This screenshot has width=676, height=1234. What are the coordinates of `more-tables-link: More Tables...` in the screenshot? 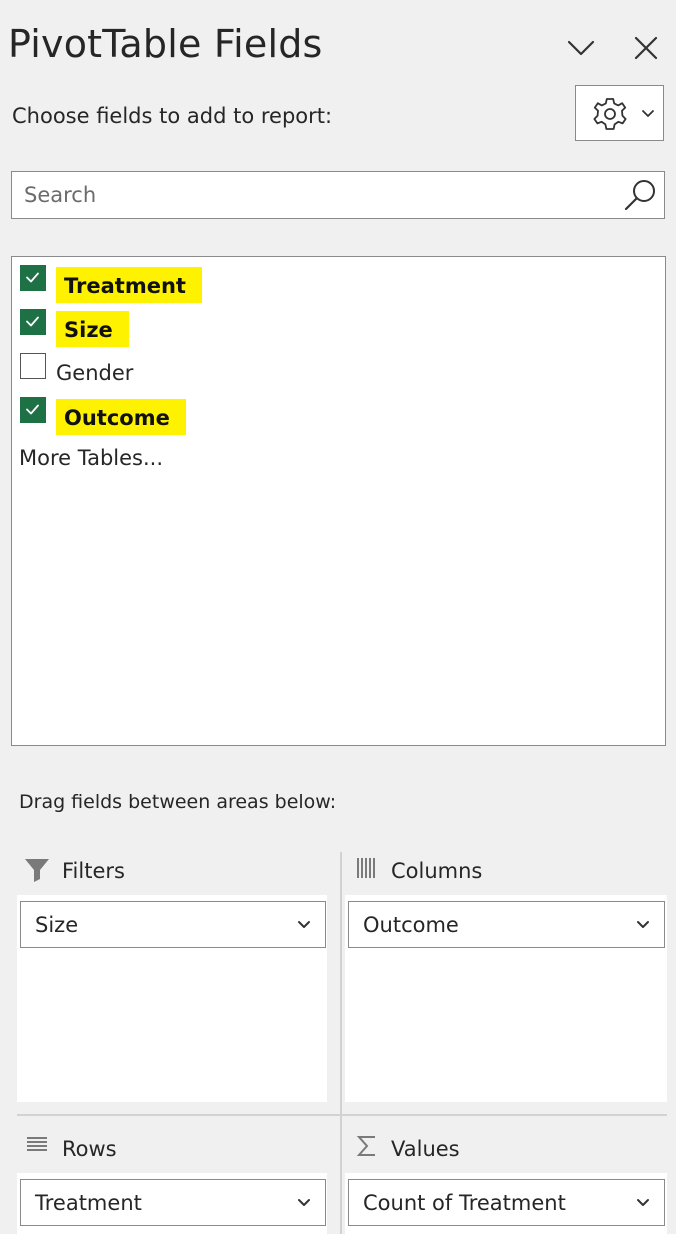 It's located at (91, 458).